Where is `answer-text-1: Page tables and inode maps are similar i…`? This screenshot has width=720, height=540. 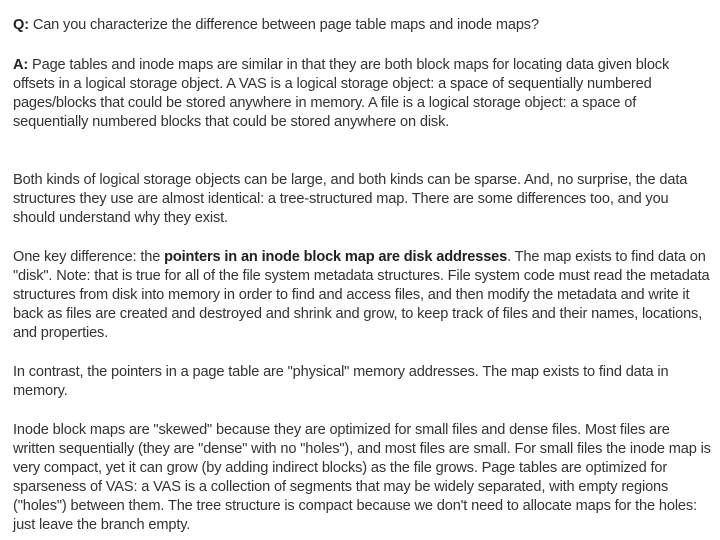 answer-text-1: Page tables and inode maps are similar i… is located at coordinates (341, 93).